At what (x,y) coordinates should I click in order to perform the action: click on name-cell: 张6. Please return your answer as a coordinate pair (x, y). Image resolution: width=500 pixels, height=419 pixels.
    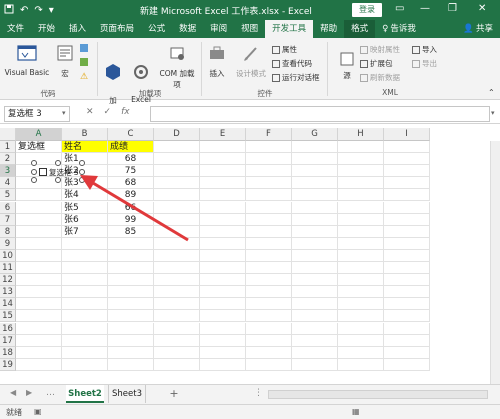
    Looking at the image, I should click on (85, 219).